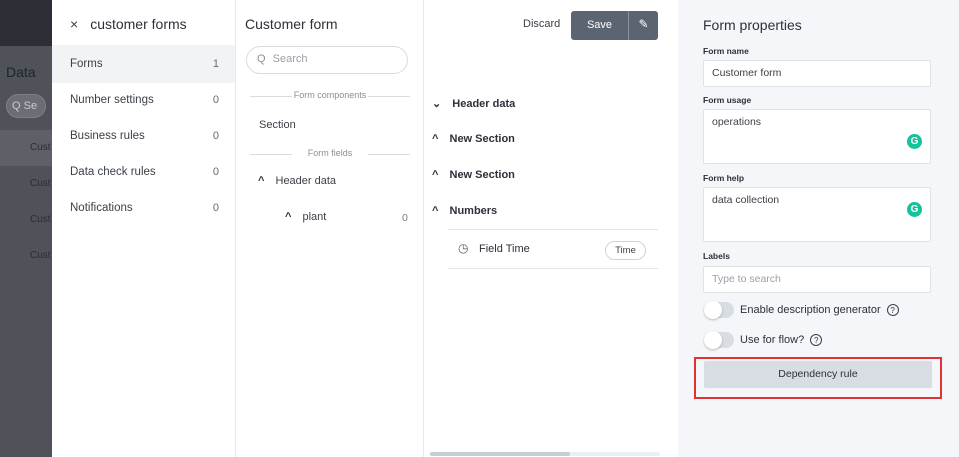 This screenshot has width=959, height=457. What do you see at coordinates (504, 249) in the screenshot?
I see `field-name: Field Time` at bounding box center [504, 249].